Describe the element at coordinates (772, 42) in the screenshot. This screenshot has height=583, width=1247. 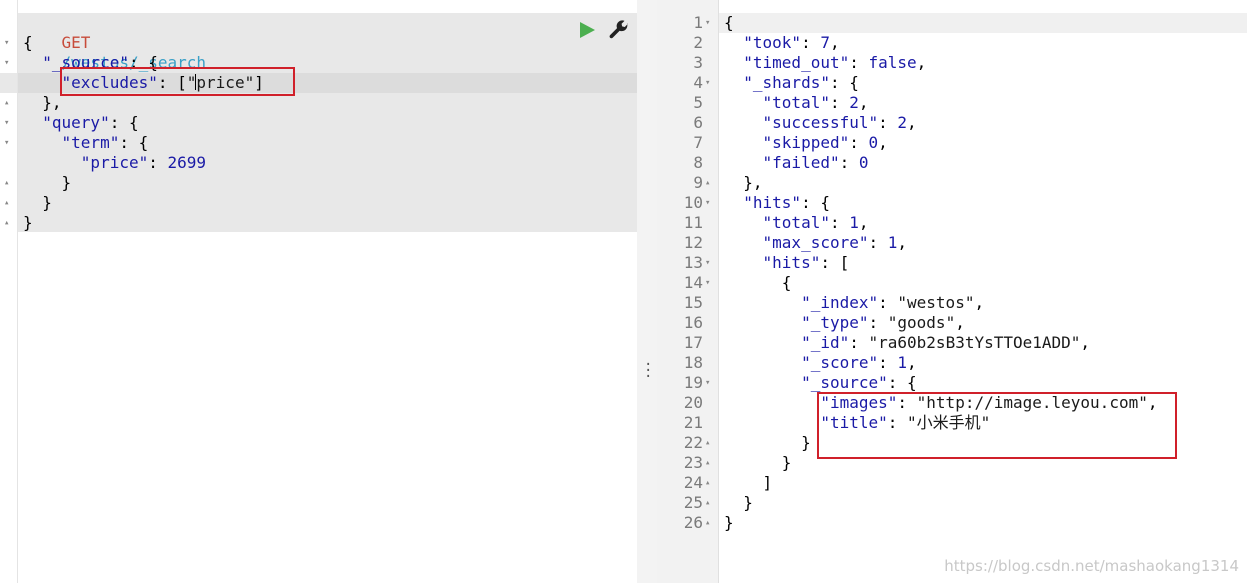
I see `code-token: "took"` at that location.